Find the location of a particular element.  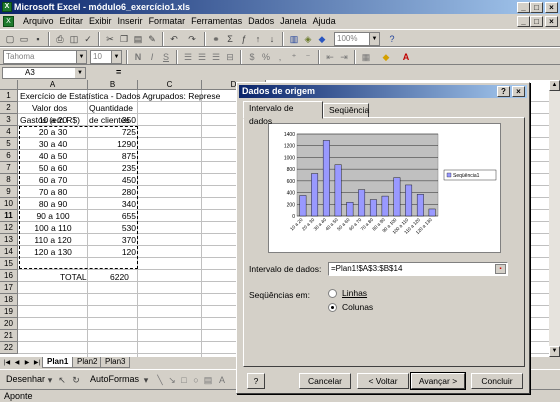

row-header-17: 17 is located at coordinates (9, 288).